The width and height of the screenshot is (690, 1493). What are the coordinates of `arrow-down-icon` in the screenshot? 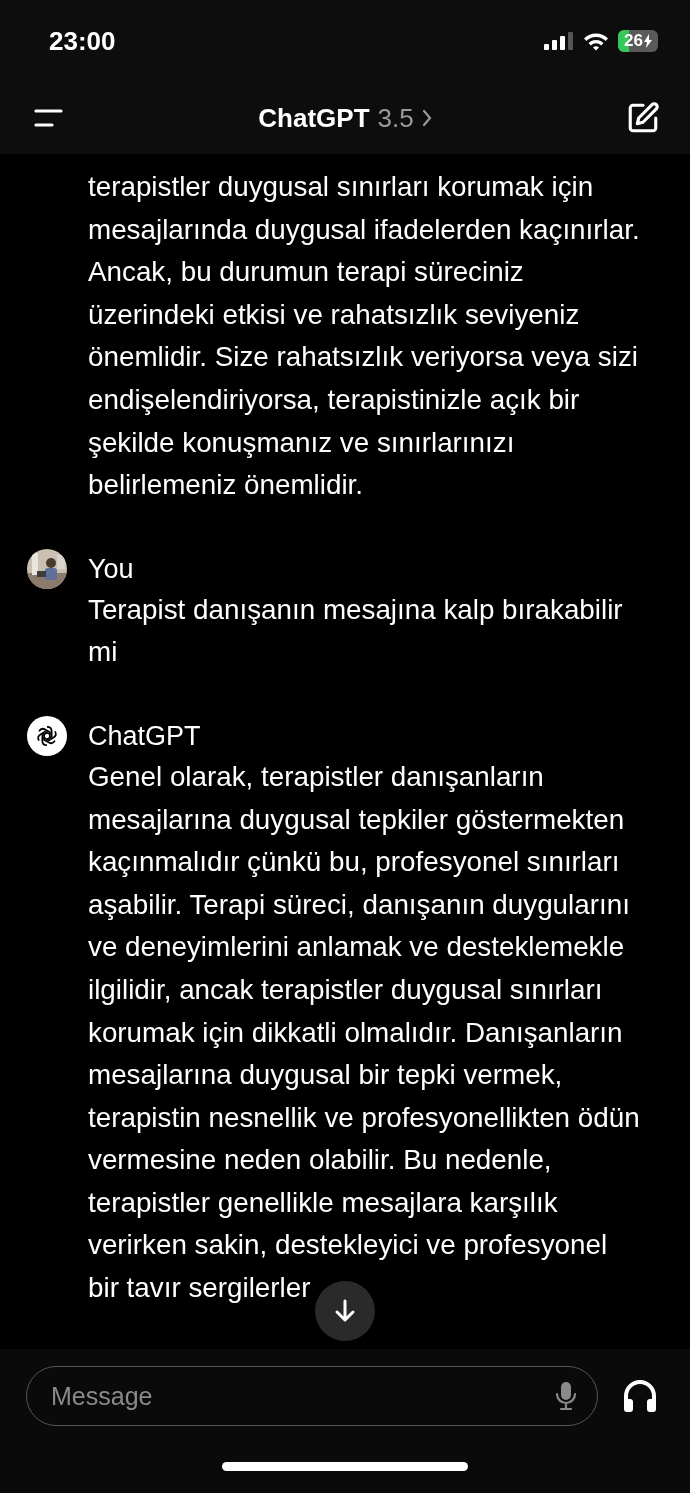 It's located at (345, 1311).